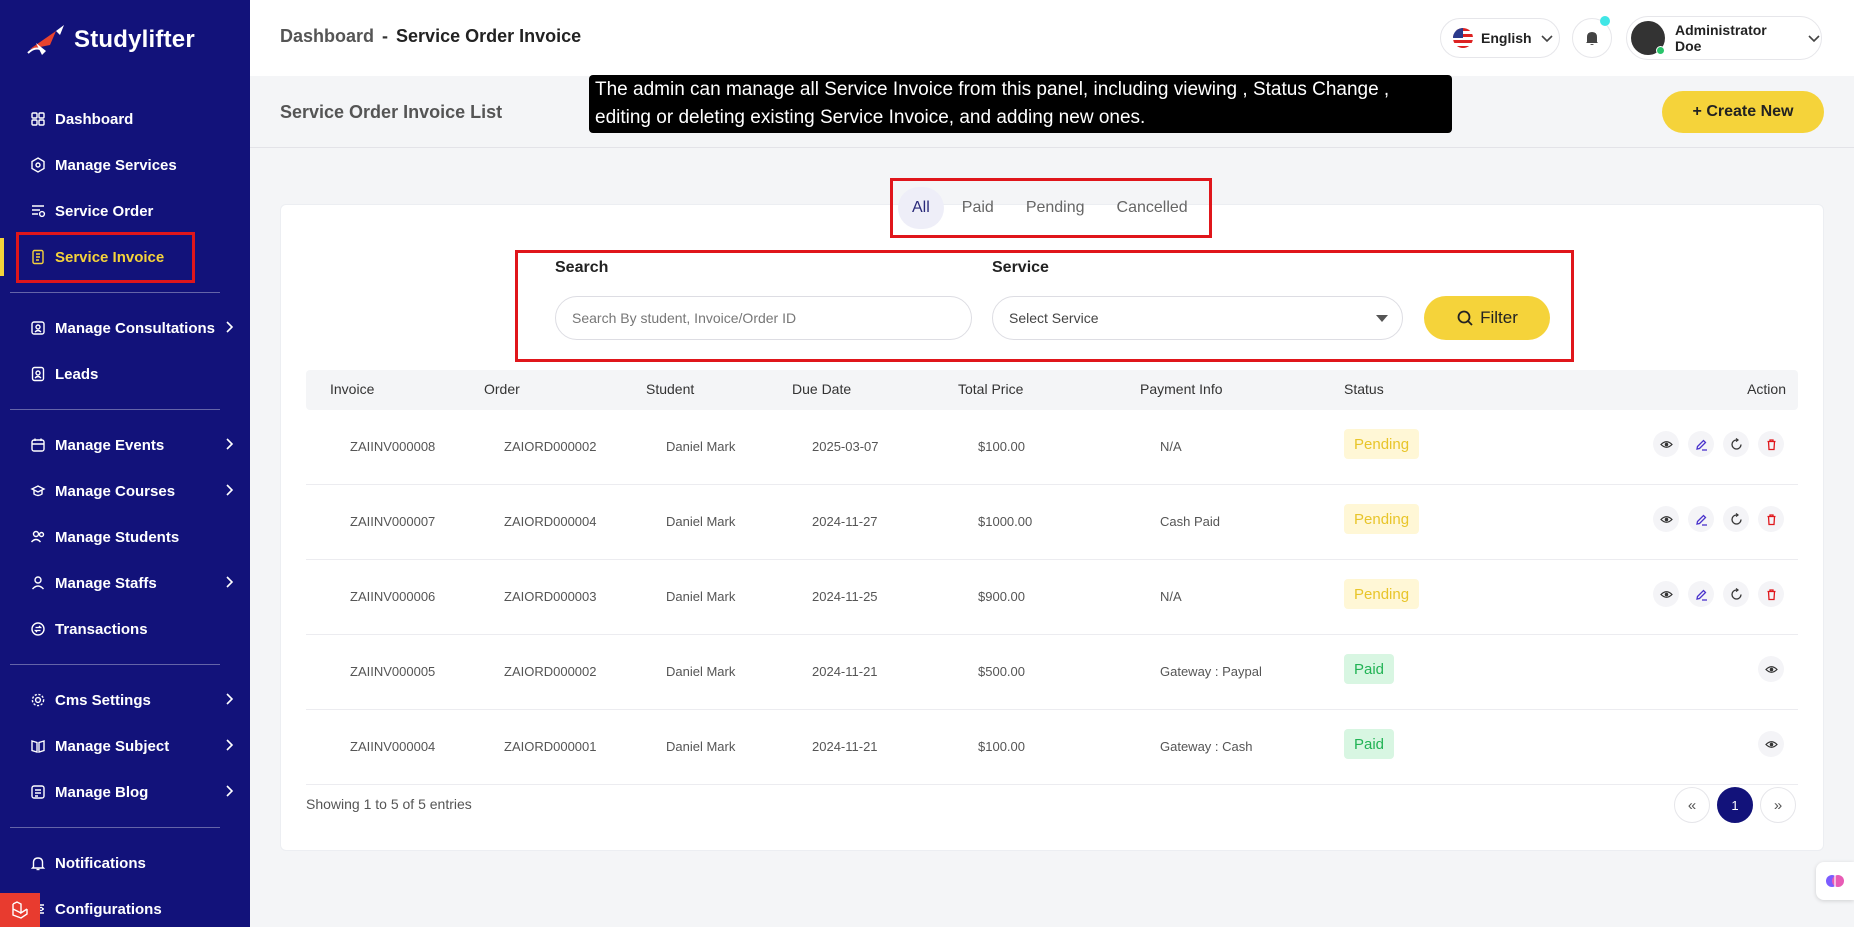 The width and height of the screenshot is (1854, 927). I want to click on cell-payment: Gateway : Cash, so click(1206, 746).